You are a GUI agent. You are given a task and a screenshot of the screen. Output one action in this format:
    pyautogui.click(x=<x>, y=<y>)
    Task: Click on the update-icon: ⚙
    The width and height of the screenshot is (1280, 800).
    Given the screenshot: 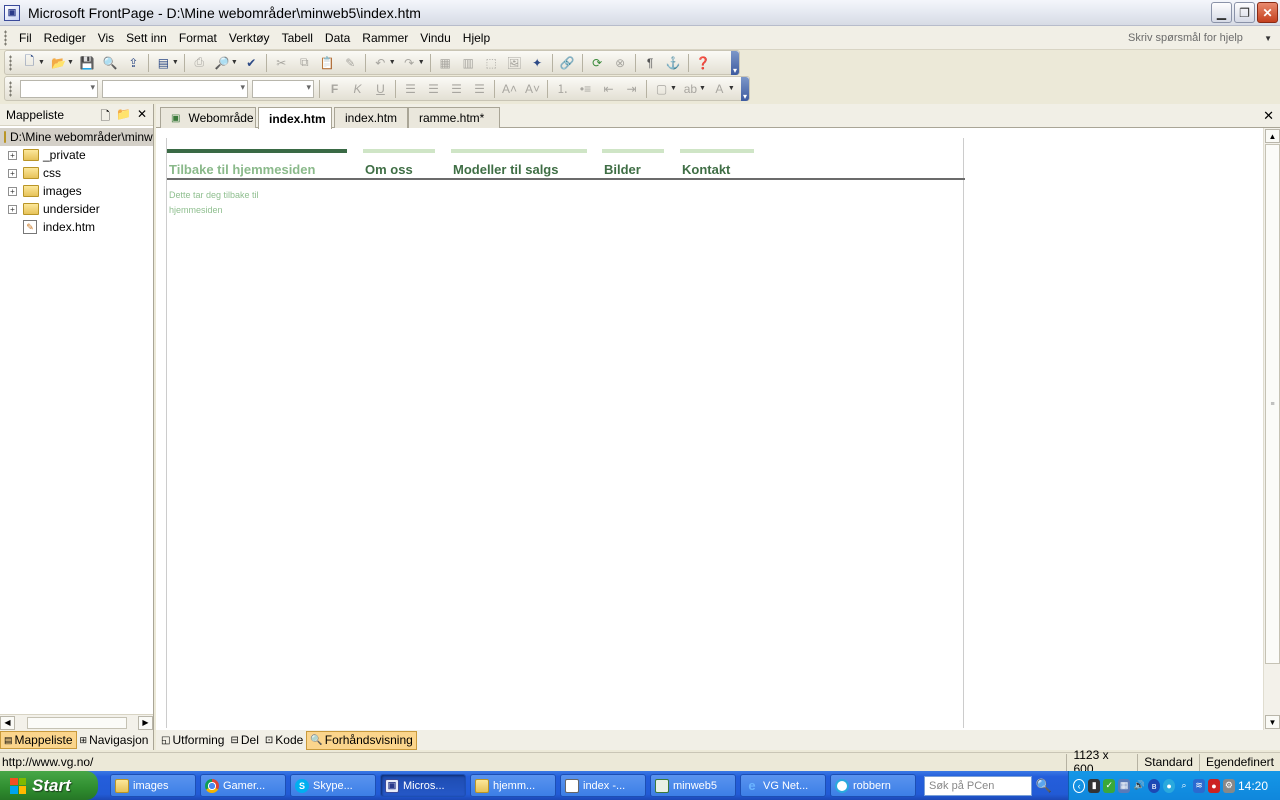 What is the action you would take?
    pyautogui.click(x=1228, y=785)
    